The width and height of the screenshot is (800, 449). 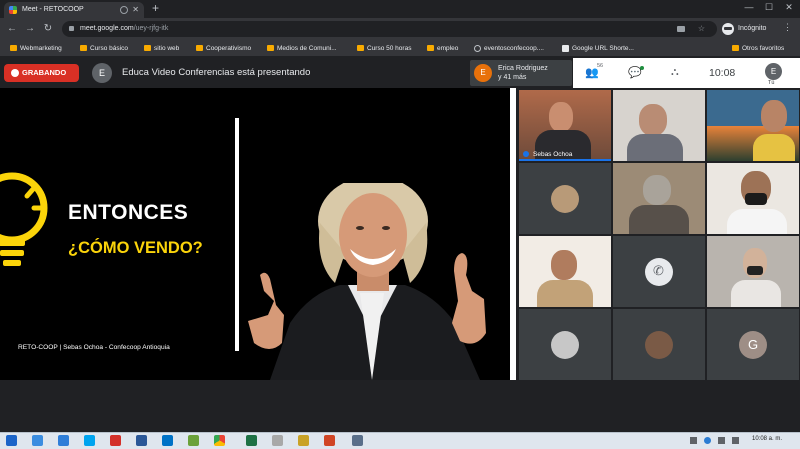 I want to click on address-bar: meet.google.com/uey-rjfg-itk ☆, so click(x=389, y=29).